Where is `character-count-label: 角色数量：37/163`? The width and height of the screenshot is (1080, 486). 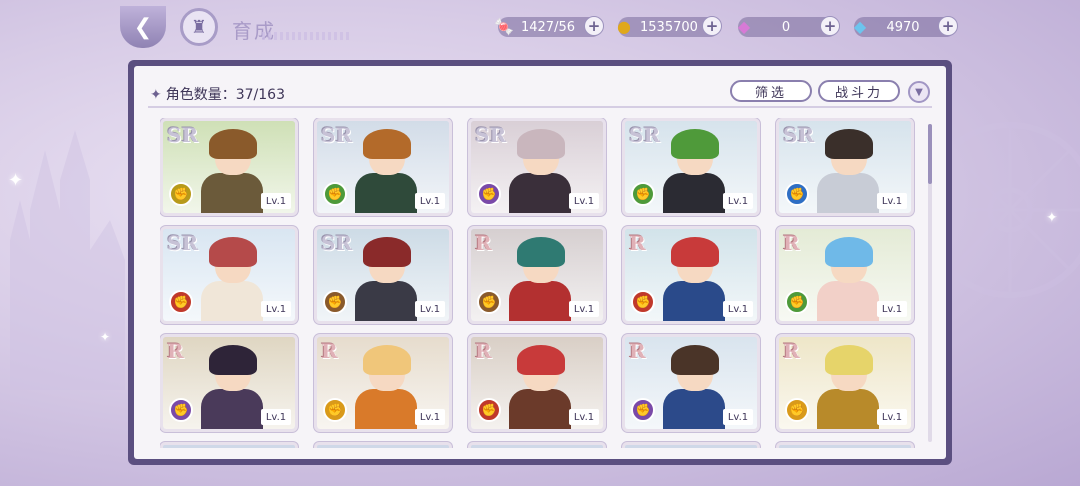
character-count-label: 角色数量：37/163 is located at coordinates (225, 95).